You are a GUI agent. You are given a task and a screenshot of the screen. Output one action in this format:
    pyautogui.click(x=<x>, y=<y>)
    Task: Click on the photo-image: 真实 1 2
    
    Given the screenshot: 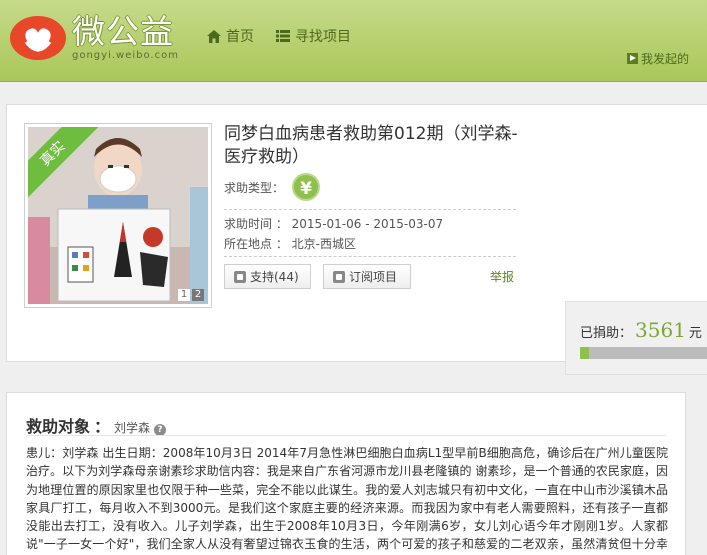 What is the action you would take?
    pyautogui.click(x=118, y=215)
    